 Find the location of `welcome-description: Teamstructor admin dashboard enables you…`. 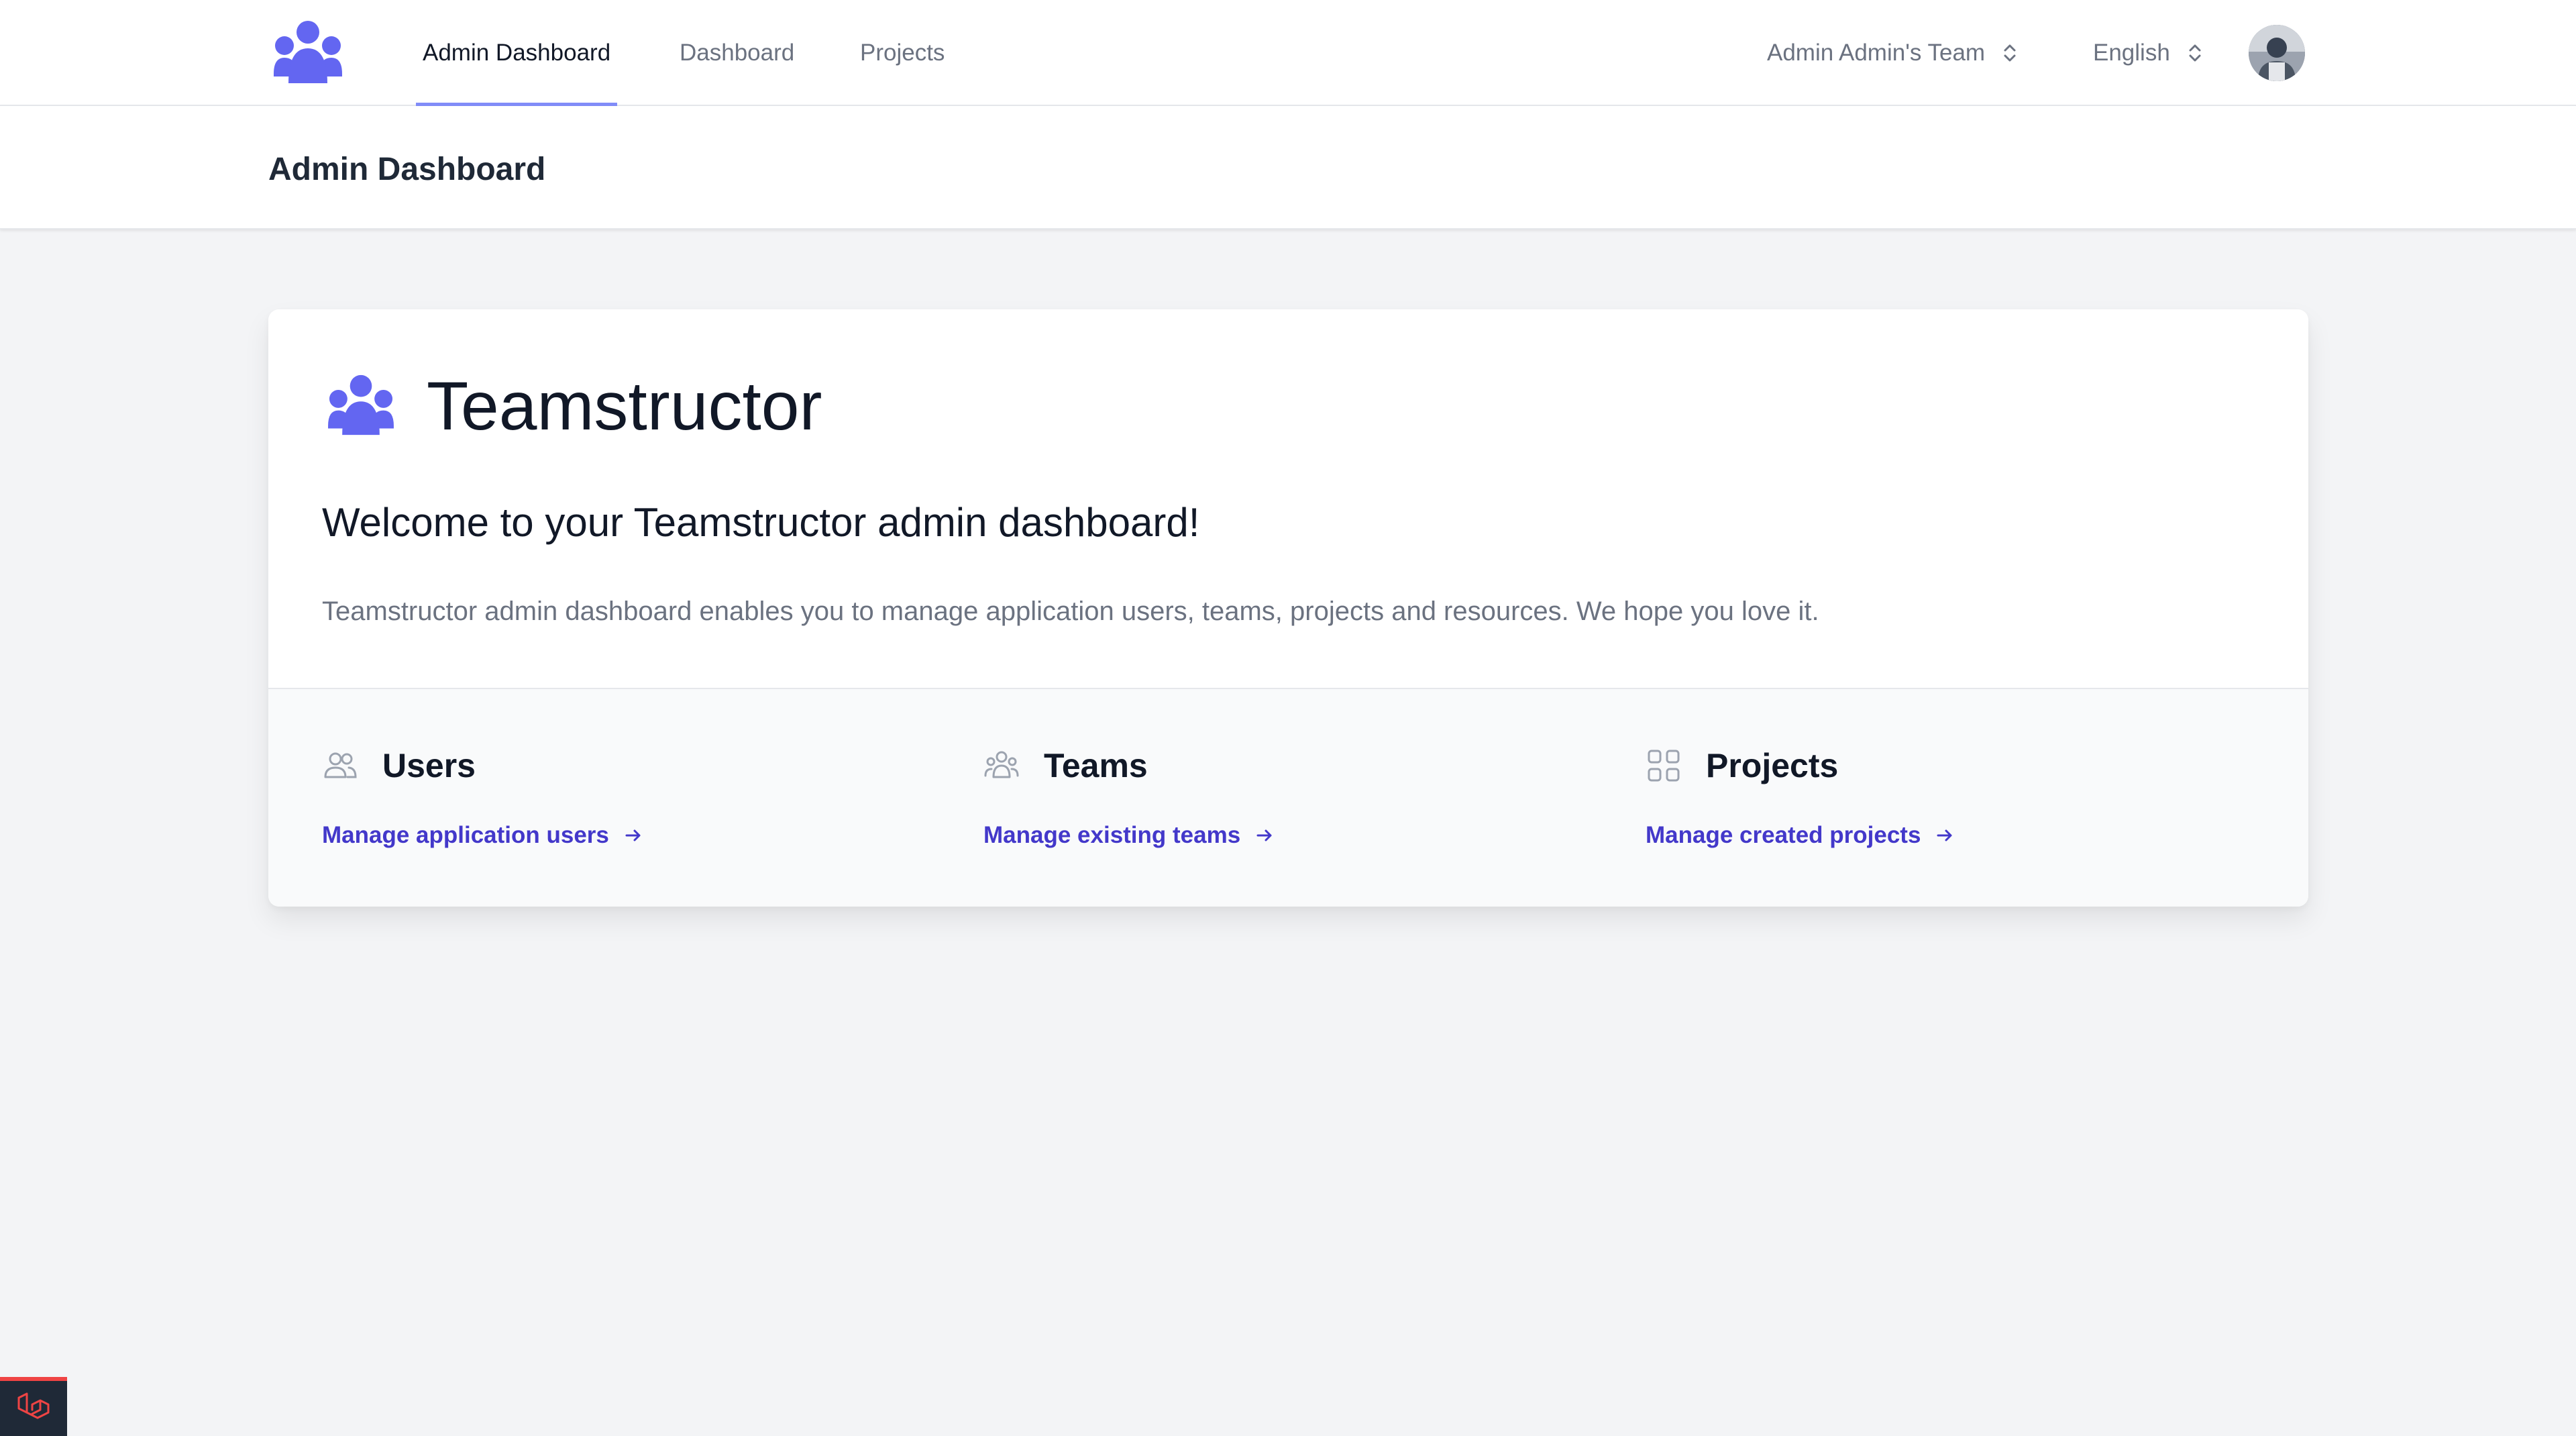

welcome-description: Teamstructor admin dashboard enables you… is located at coordinates (1070, 611).